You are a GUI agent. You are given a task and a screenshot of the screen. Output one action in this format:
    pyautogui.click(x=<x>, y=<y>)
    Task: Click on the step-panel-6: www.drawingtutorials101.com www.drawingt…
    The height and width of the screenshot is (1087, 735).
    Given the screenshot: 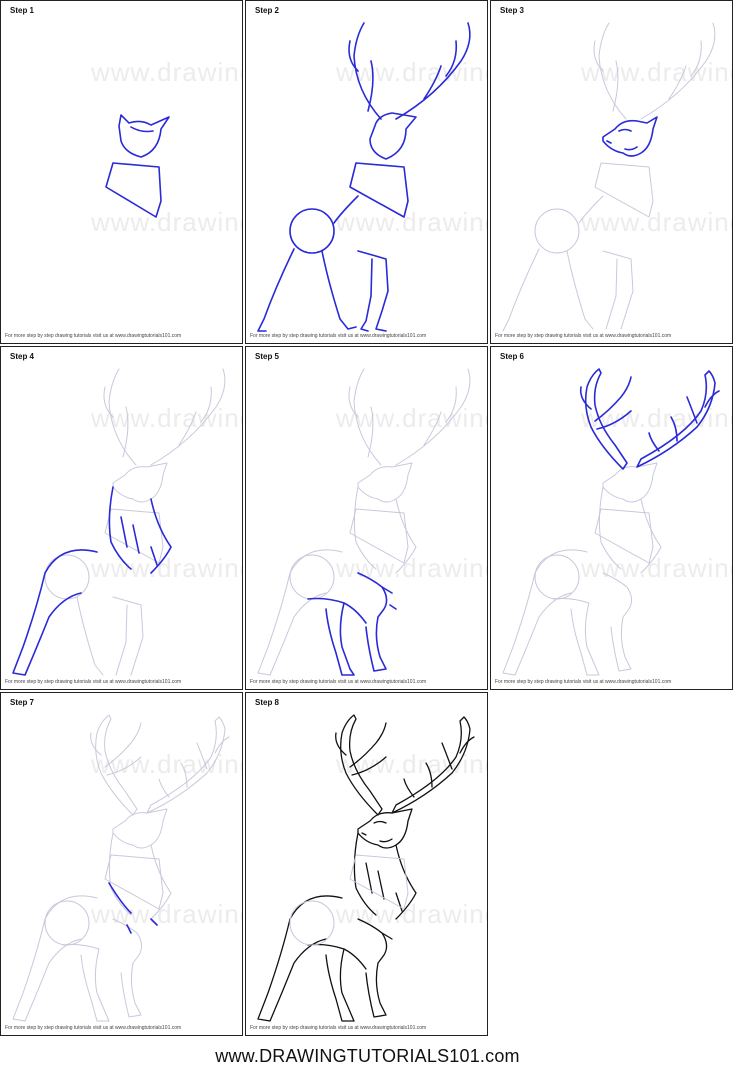 What is the action you would take?
    pyautogui.click(x=611, y=518)
    